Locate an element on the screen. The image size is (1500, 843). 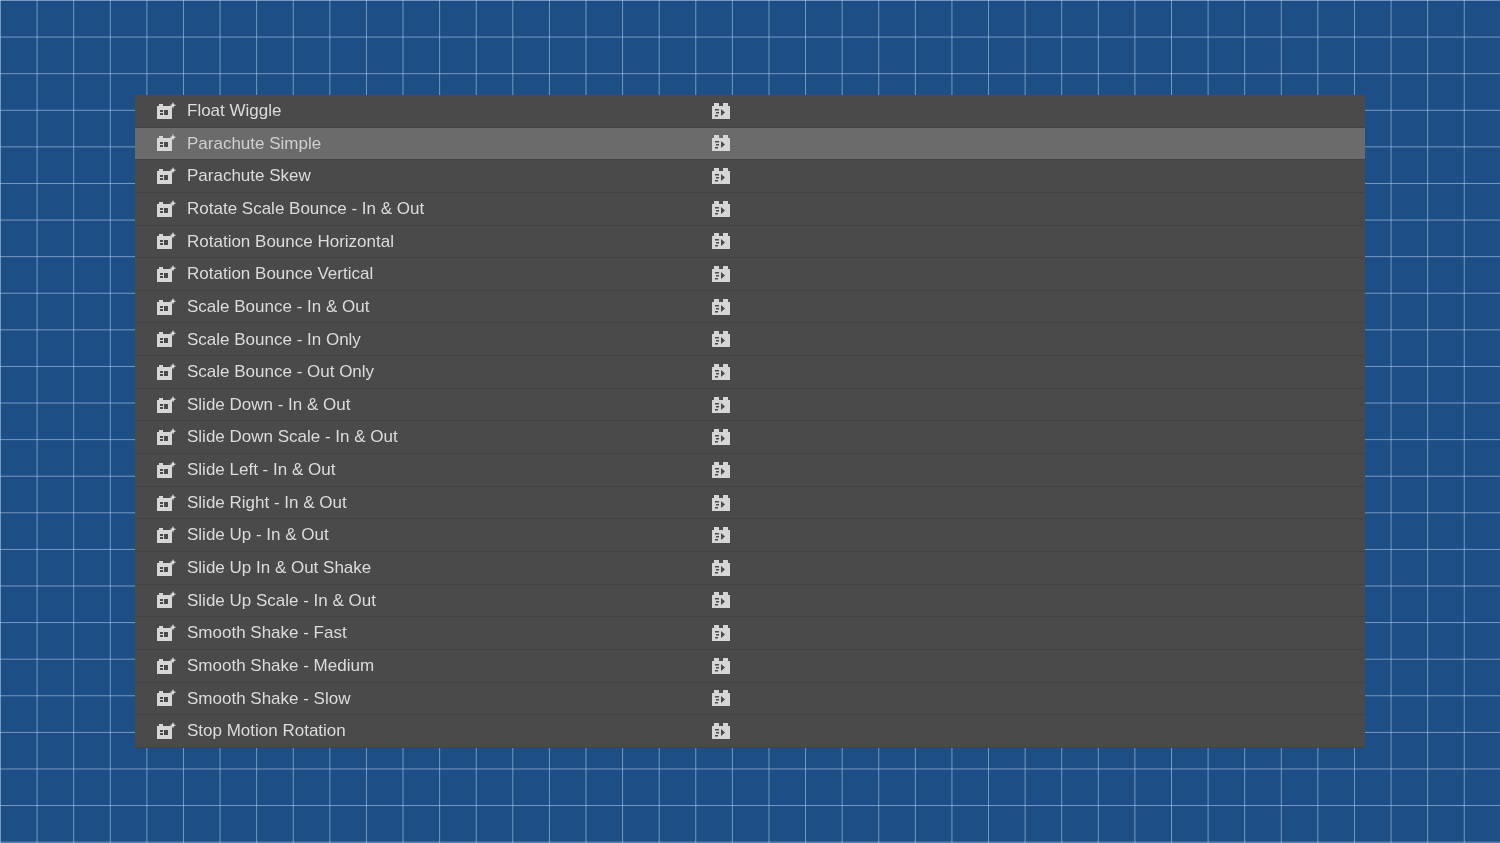
preset-name: Slide Left - In & Out is located at coordinates (261, 470).